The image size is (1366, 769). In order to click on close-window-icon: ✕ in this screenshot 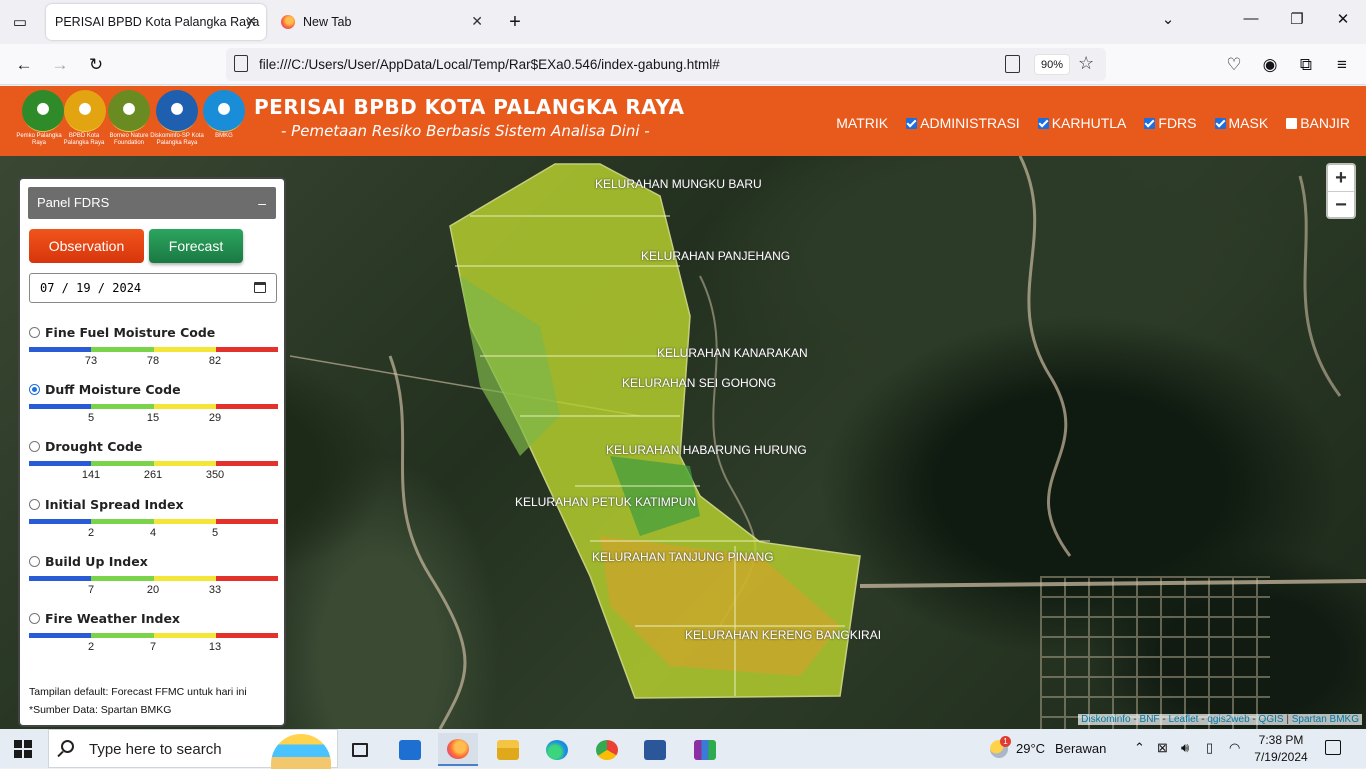, I will do `click(1343, 19)`.